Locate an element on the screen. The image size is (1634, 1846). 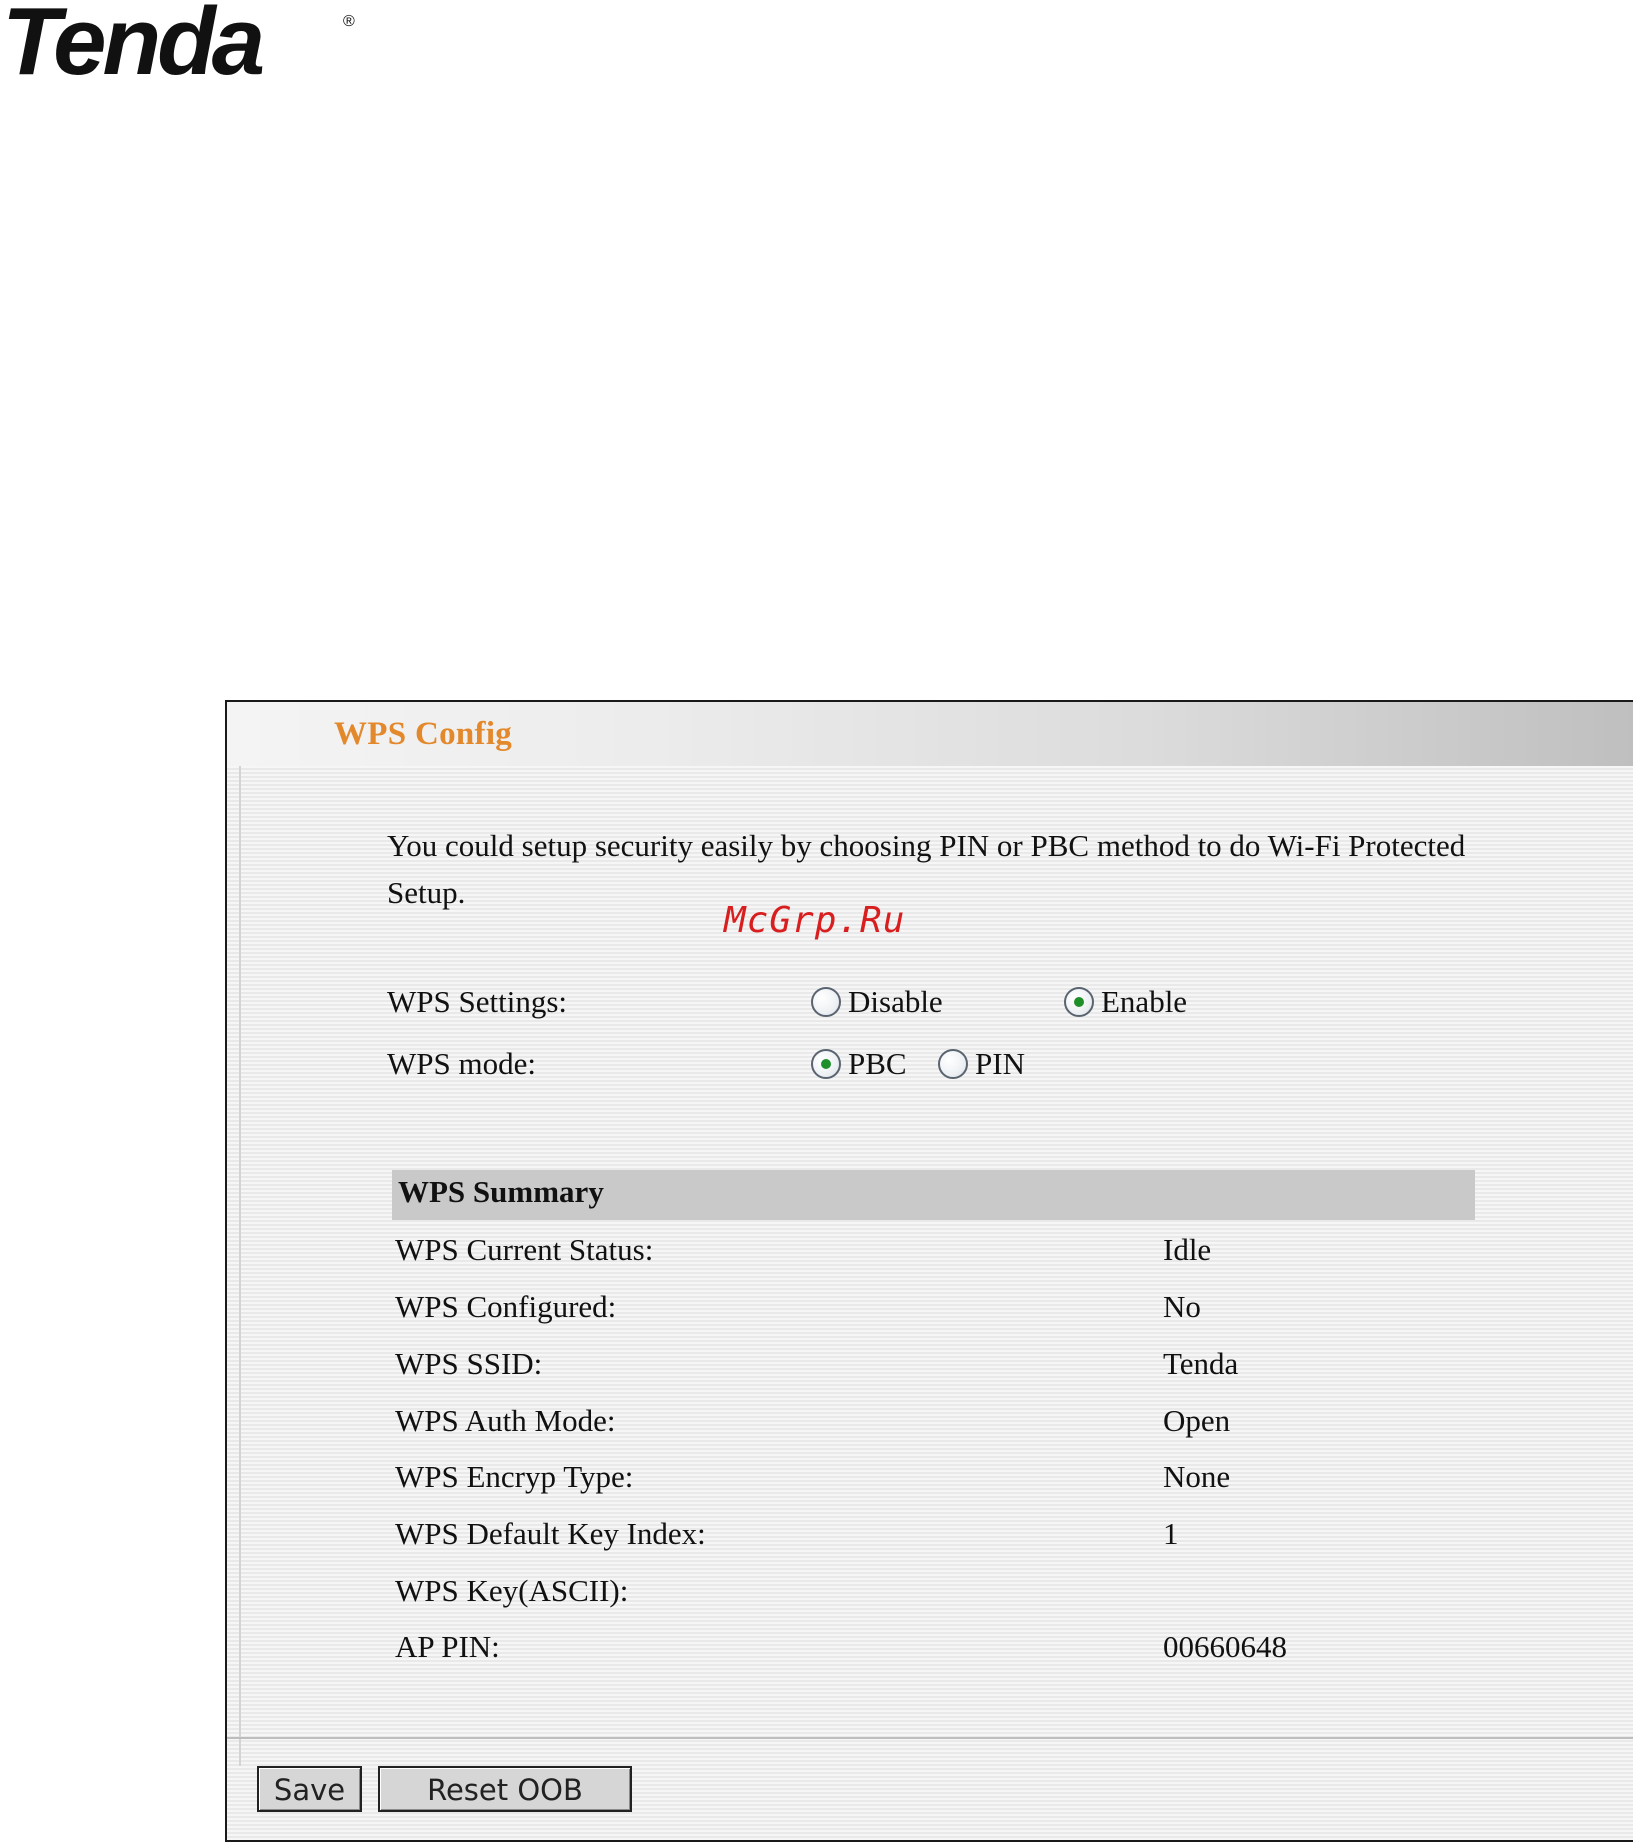
summary-key: WPS Key(ASCII): is located at coordinates (512, 1590).